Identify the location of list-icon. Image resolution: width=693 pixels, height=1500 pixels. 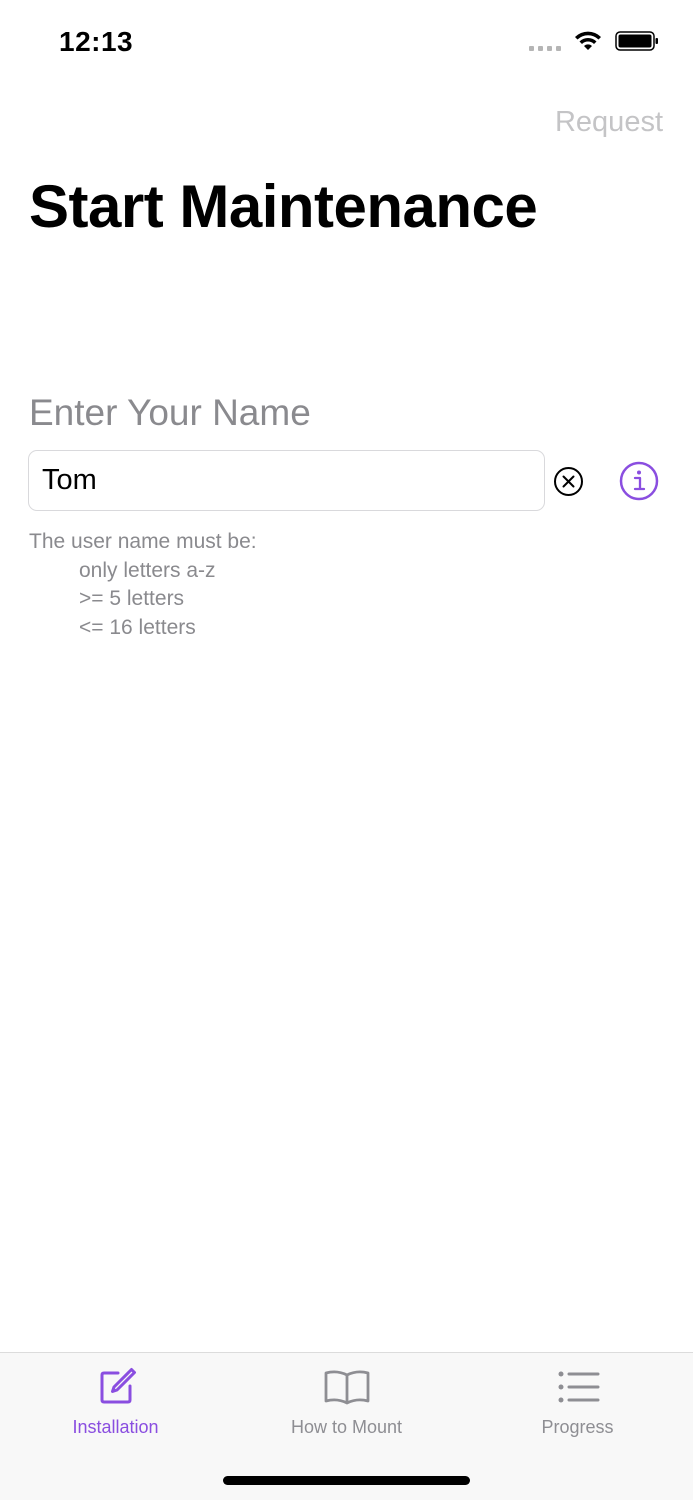
(578, 1387).